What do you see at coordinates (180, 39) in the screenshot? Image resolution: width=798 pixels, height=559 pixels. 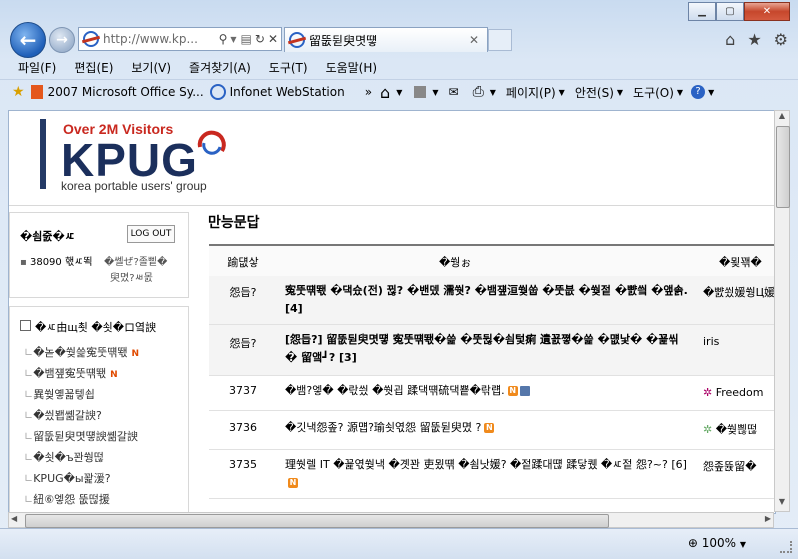 I see `address-bar: http://www.kp... ⚲ ▼ ▤ ↻ ✕` at bounding box center [180, 39].